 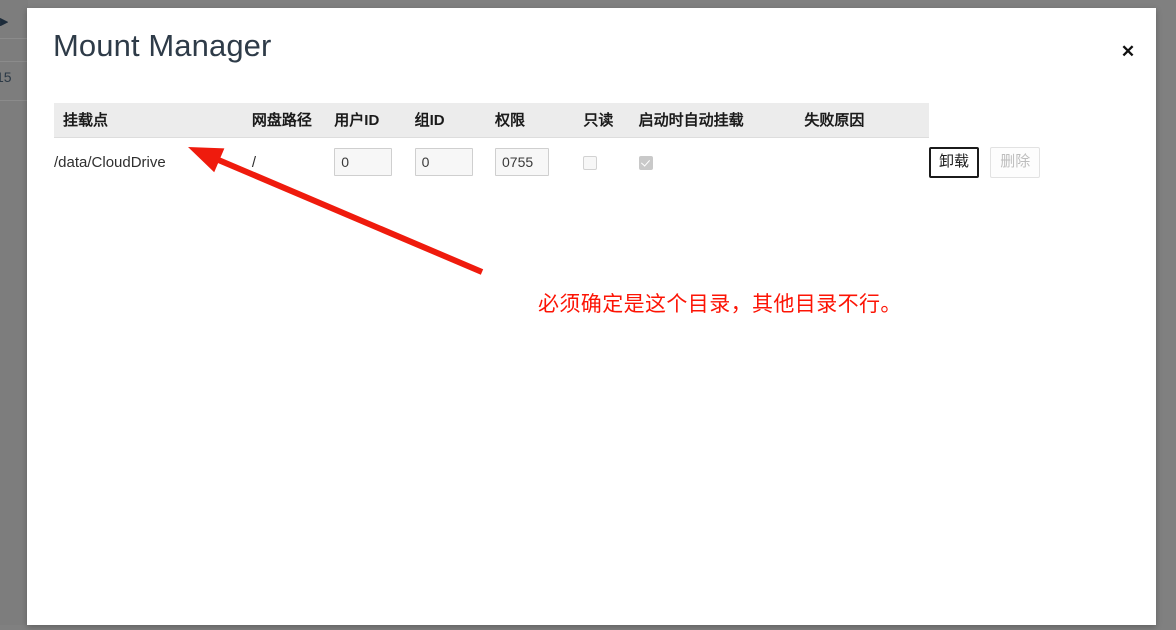 What do you see at coordinates (645, 162) in the screenshot?
I see `auto-mount-checkbox` at bounding box center [645, 162].